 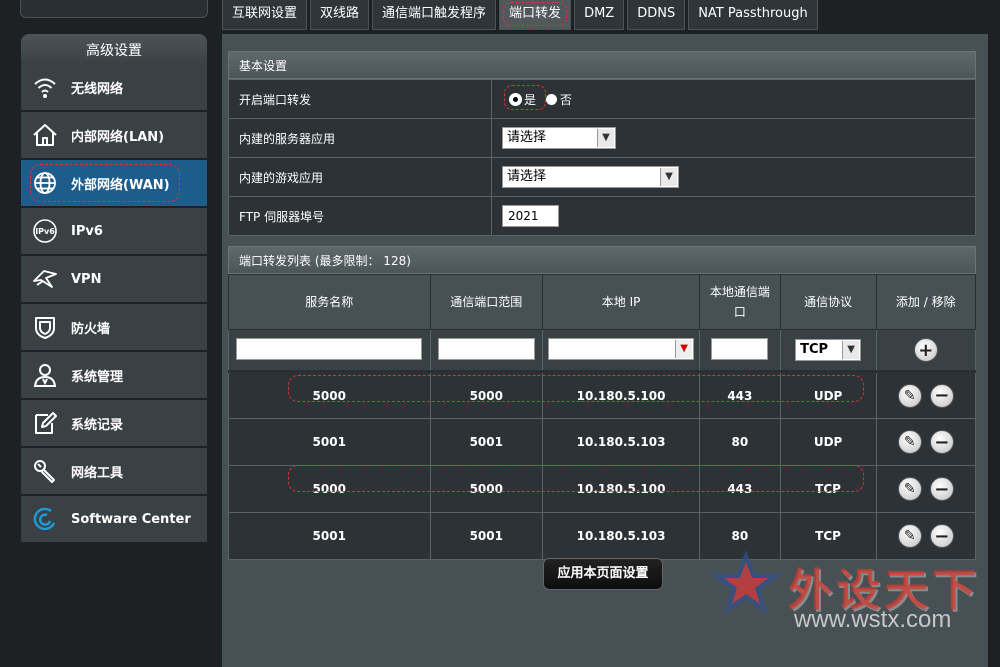 What do you see at coordinates (114, 135) in the screenshot?
I see `sidebar-item-lan: 内部网络(LAN)` at bounding box center [114, 135].